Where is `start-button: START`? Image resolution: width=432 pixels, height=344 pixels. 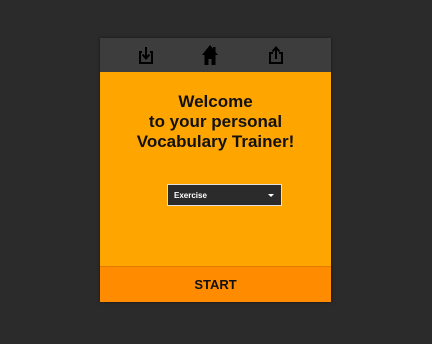
start-button: START is located at coordinates (215, 284).